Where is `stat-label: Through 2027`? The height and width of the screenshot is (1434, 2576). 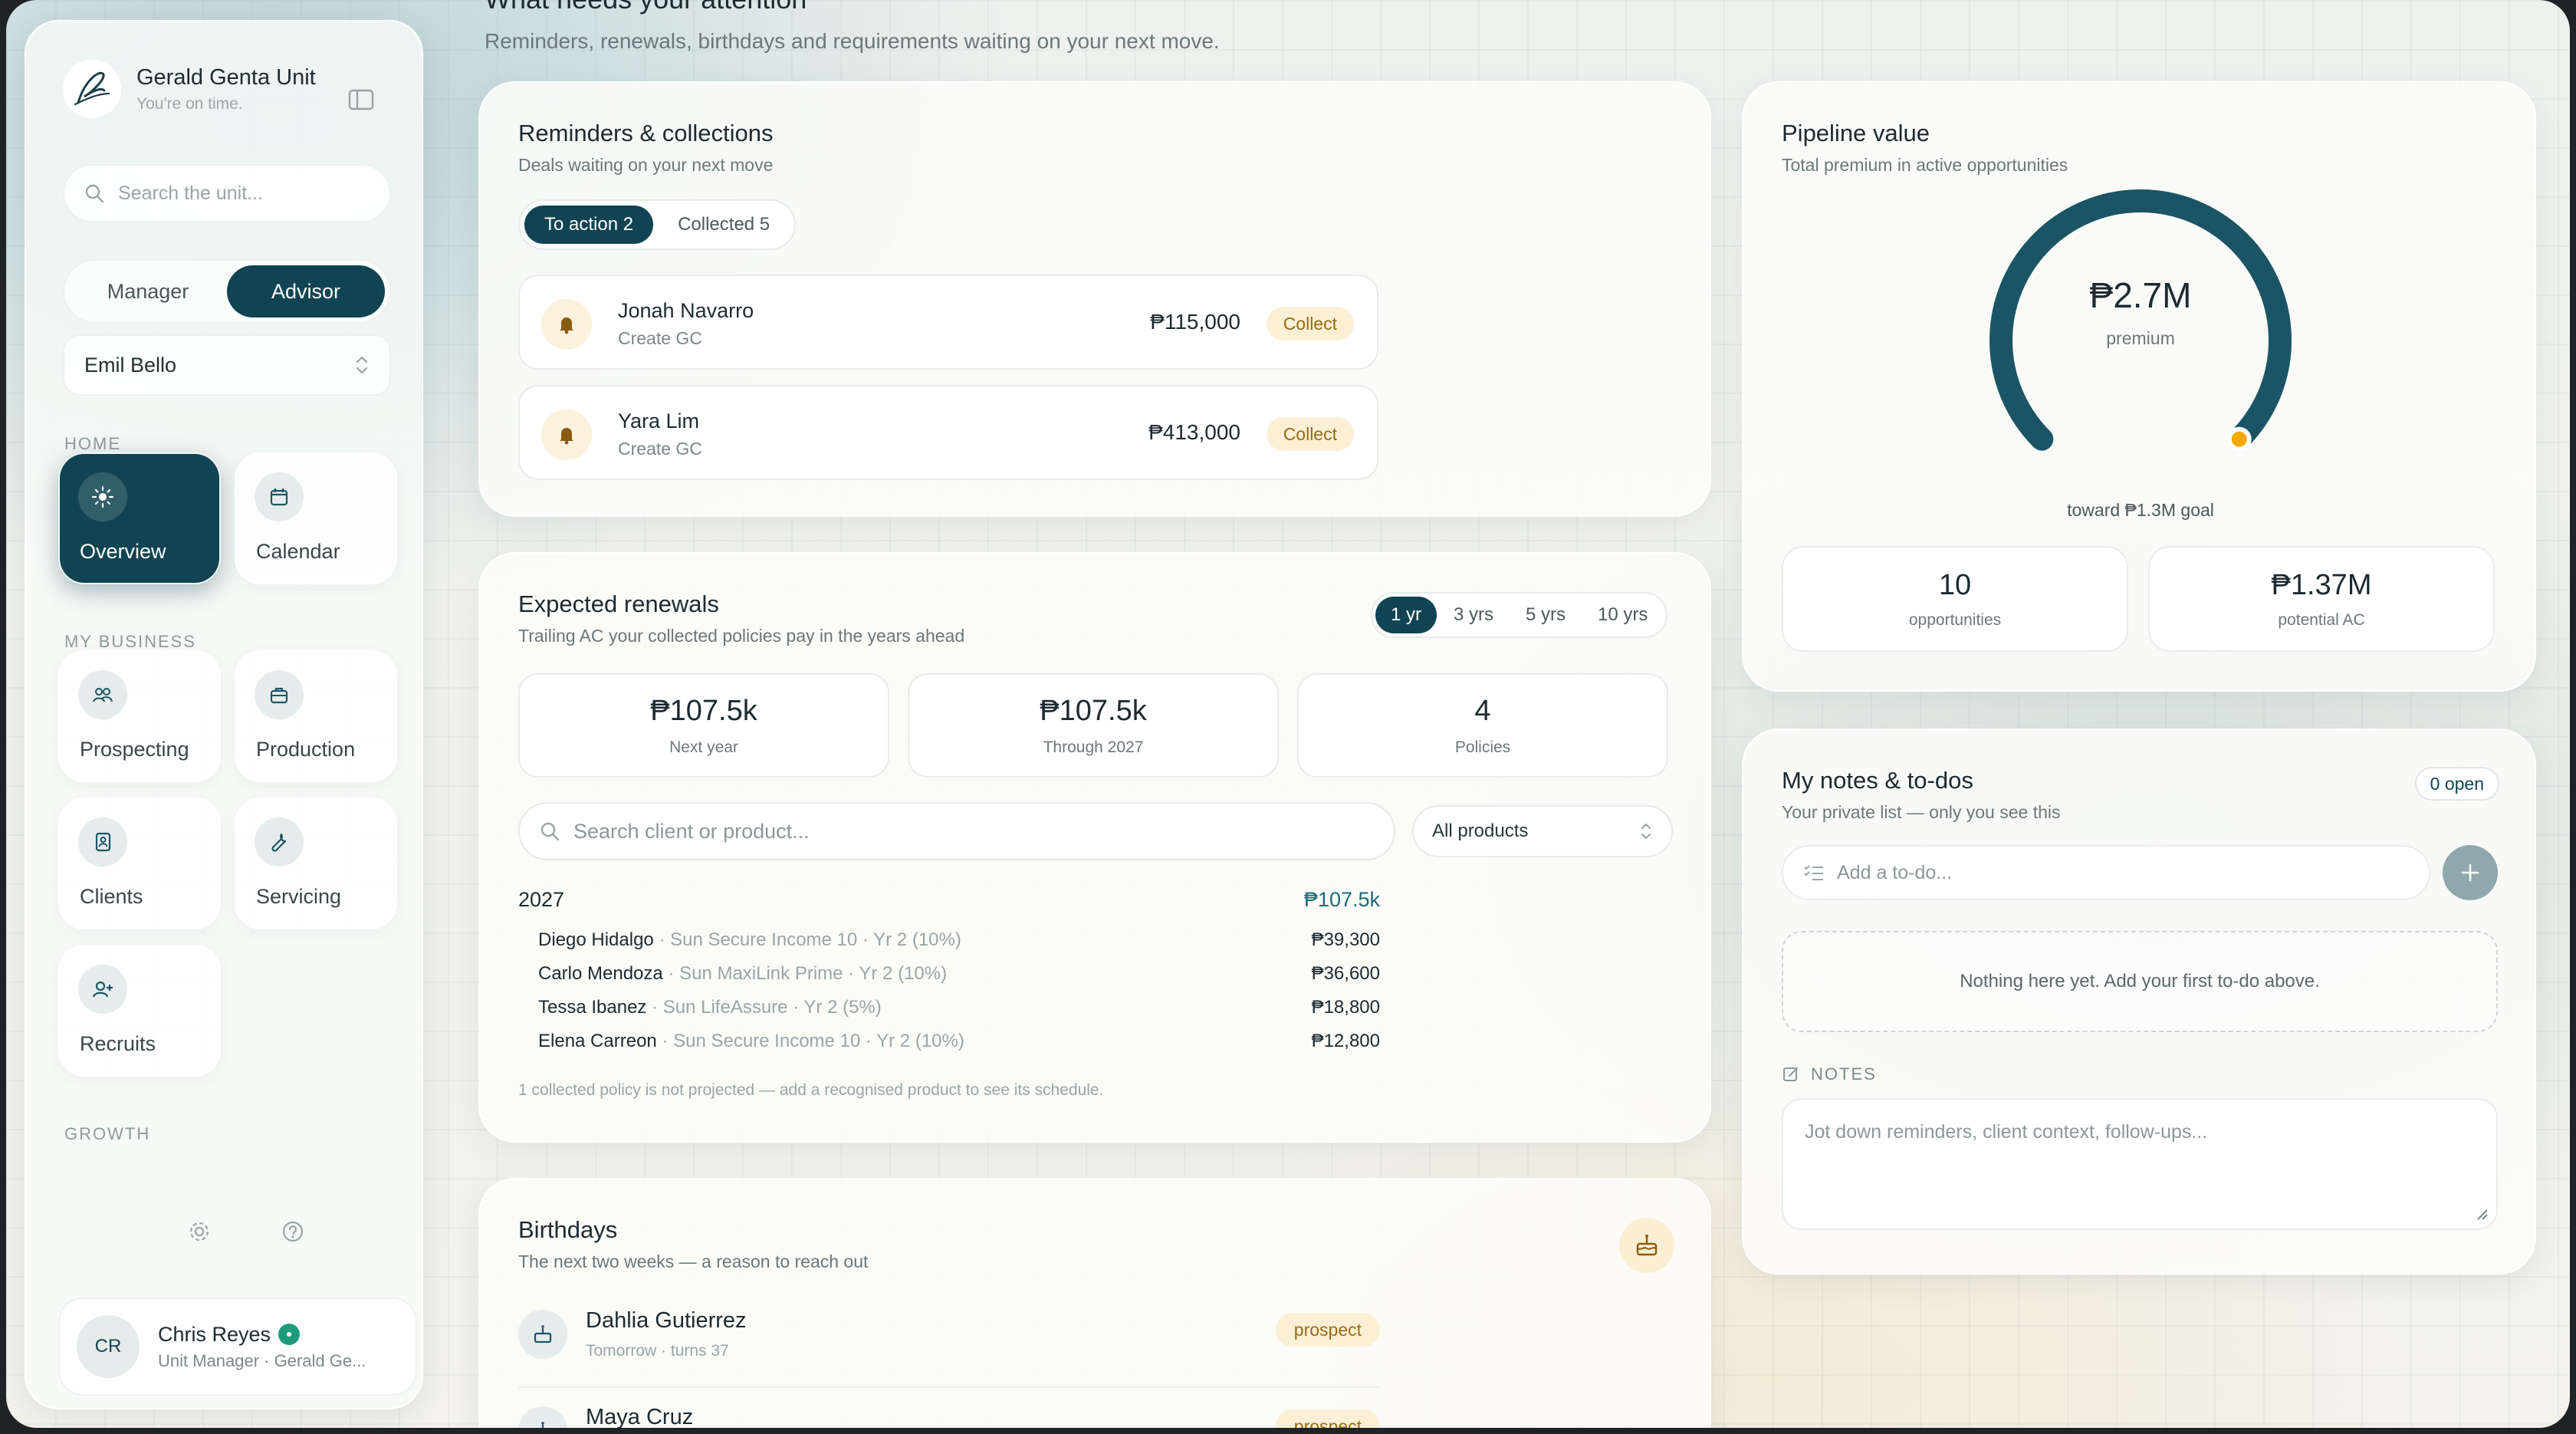
stat-label: Through 2027 is located at coordinates (1093, 747).